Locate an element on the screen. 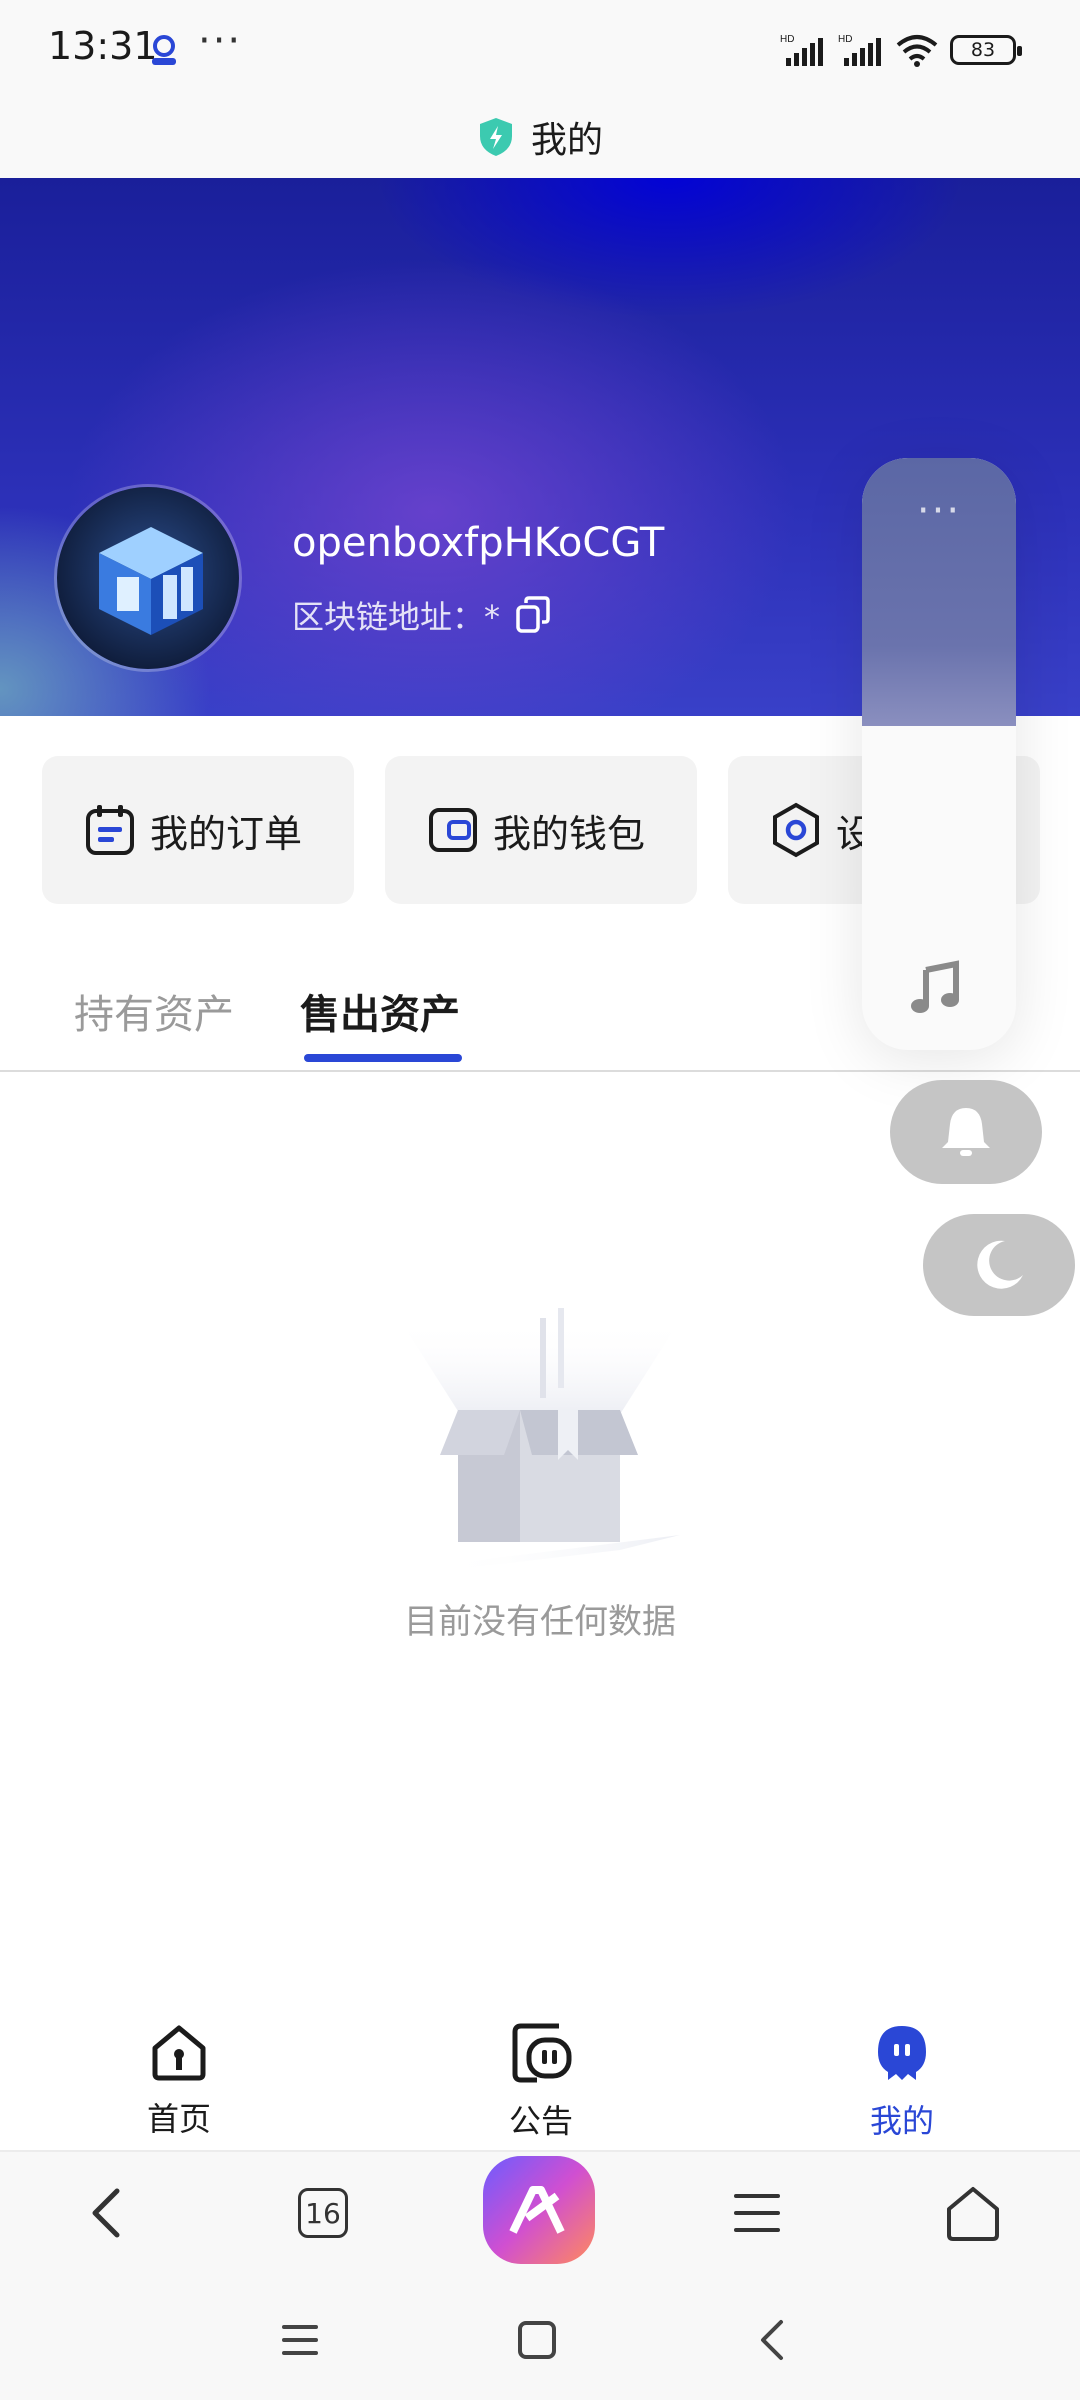 The width and height of the screenshot is (1080, 2400). system-back-button is located at coordinates (772, 2340).